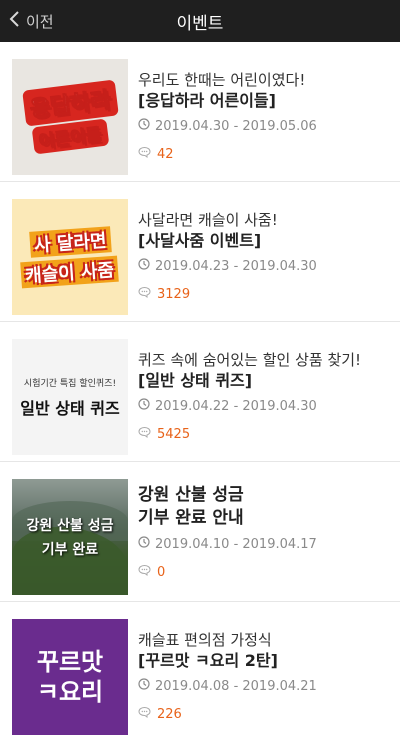 The height and width of the screenshot is (745, 400). What do you see at coordinates (236, 126) in the screenshot?
I see `date-range: 2019.04.30 - 2019.05.06` at bounding box center [236, 126].